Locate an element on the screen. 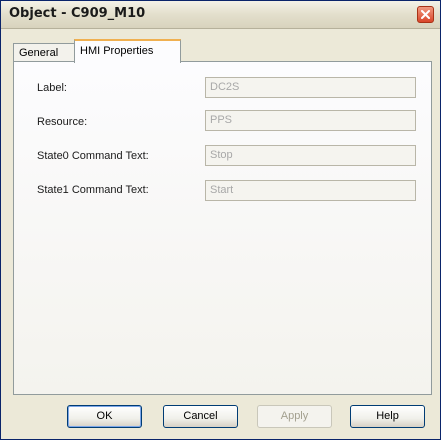  close-button is located at coordinates (425, 14).